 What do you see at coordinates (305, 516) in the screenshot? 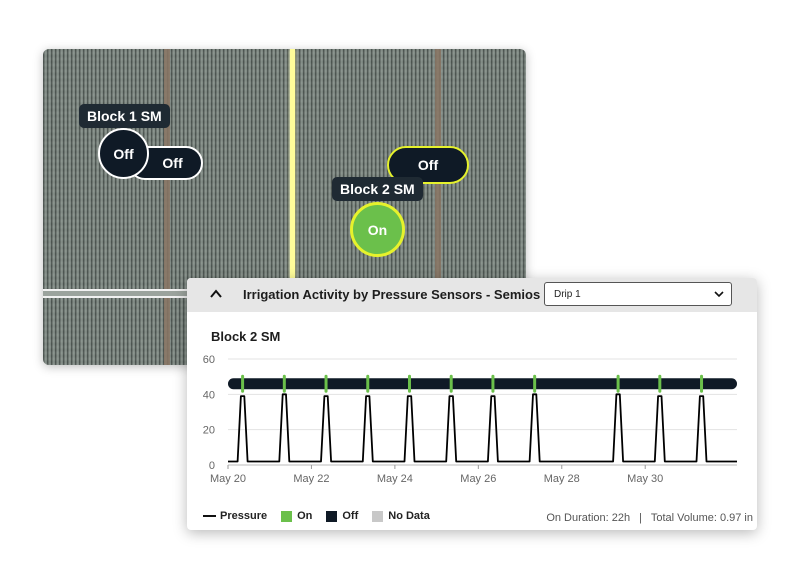
I see `legend-on-label: On` at bounding box center [305, 516].